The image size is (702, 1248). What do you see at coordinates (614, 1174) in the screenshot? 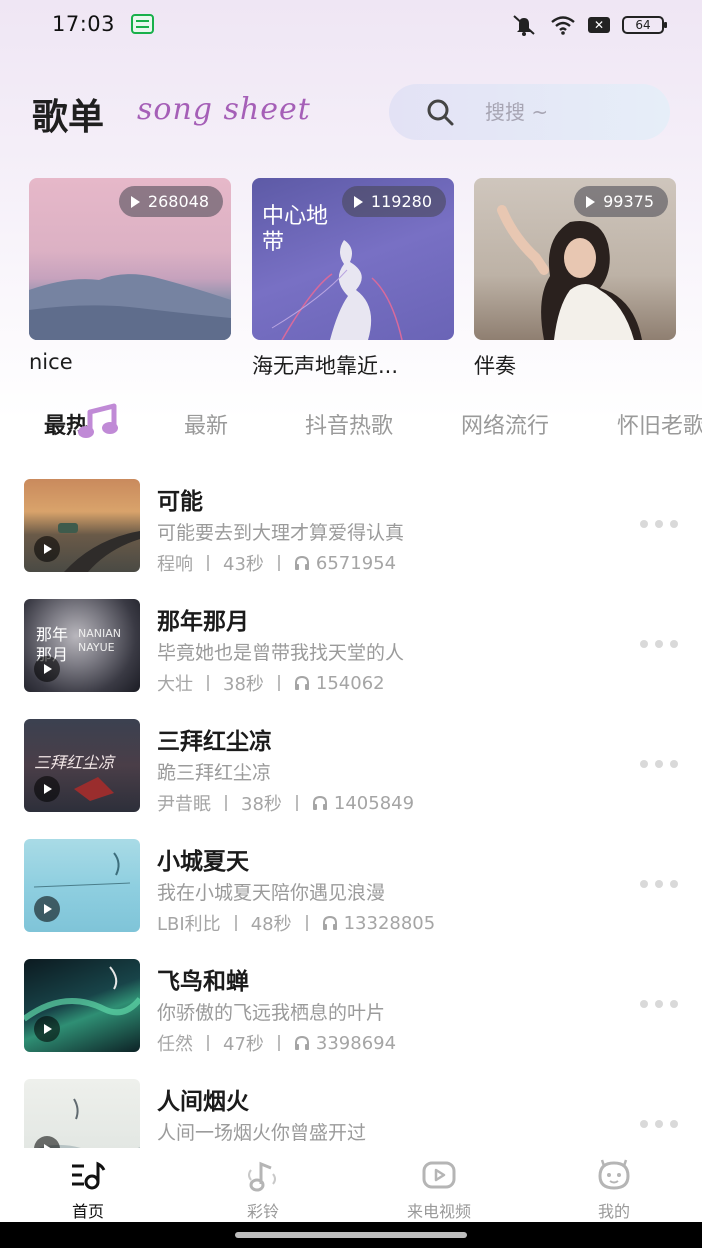
I see `profile-face-icon` at bounding box center [614, 1174].